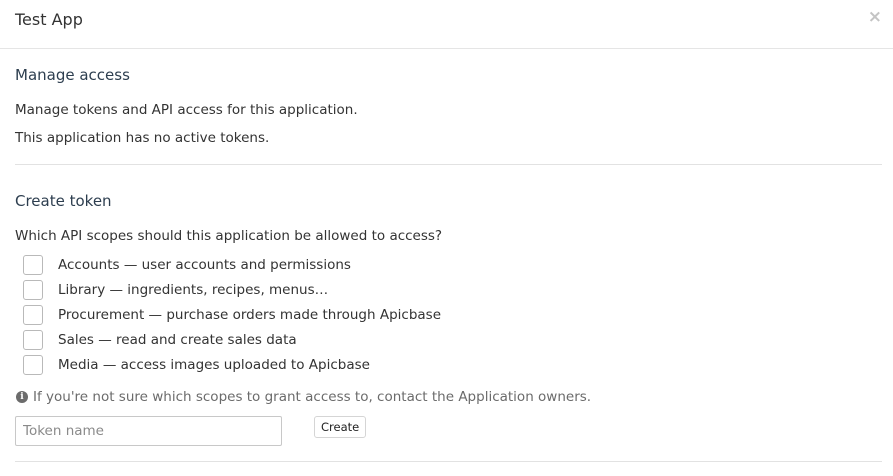 The width and height of the screenshot is (893, 476). I want to click on section-divider, so click(448, 164).